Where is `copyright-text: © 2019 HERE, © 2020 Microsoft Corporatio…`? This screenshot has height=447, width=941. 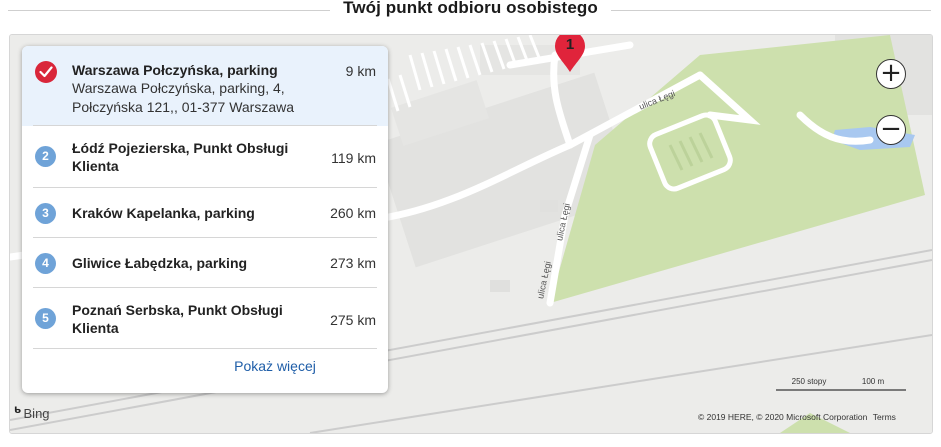
copyright-text: © 2019 HERE, © 2020 Microsoft Corporatio… is located at coordinates (783, 417).